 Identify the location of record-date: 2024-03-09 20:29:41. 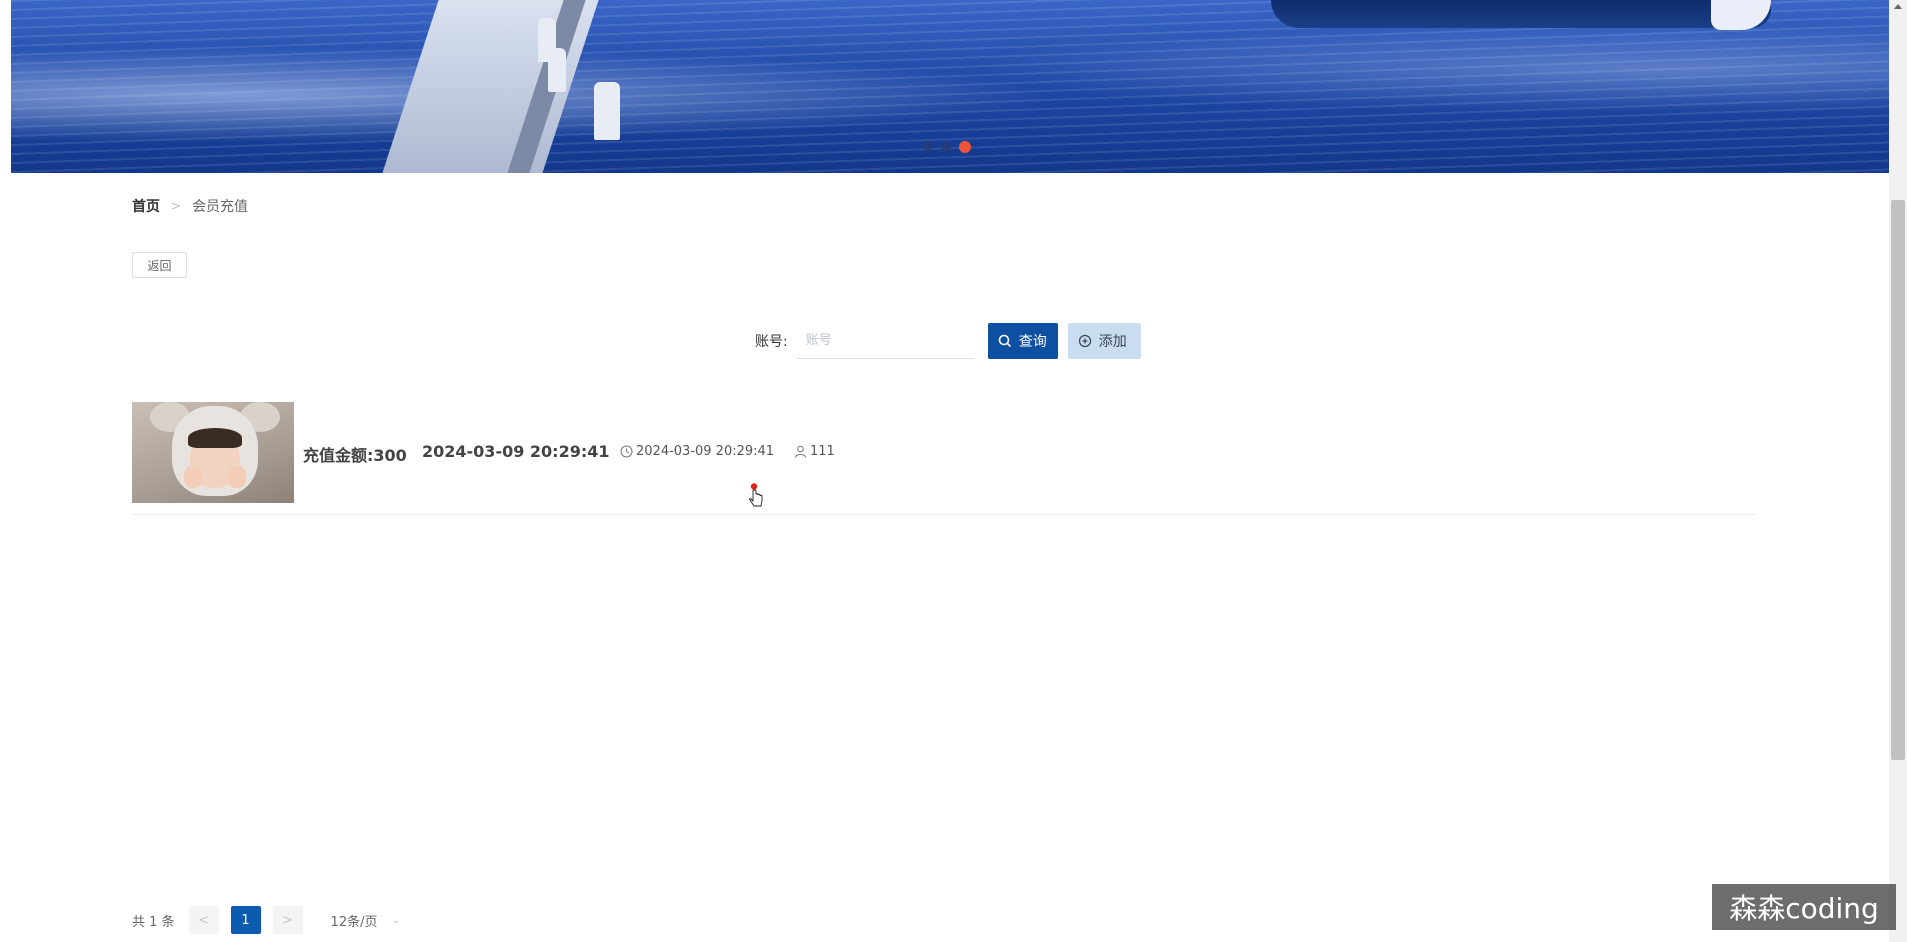
(516, 451).